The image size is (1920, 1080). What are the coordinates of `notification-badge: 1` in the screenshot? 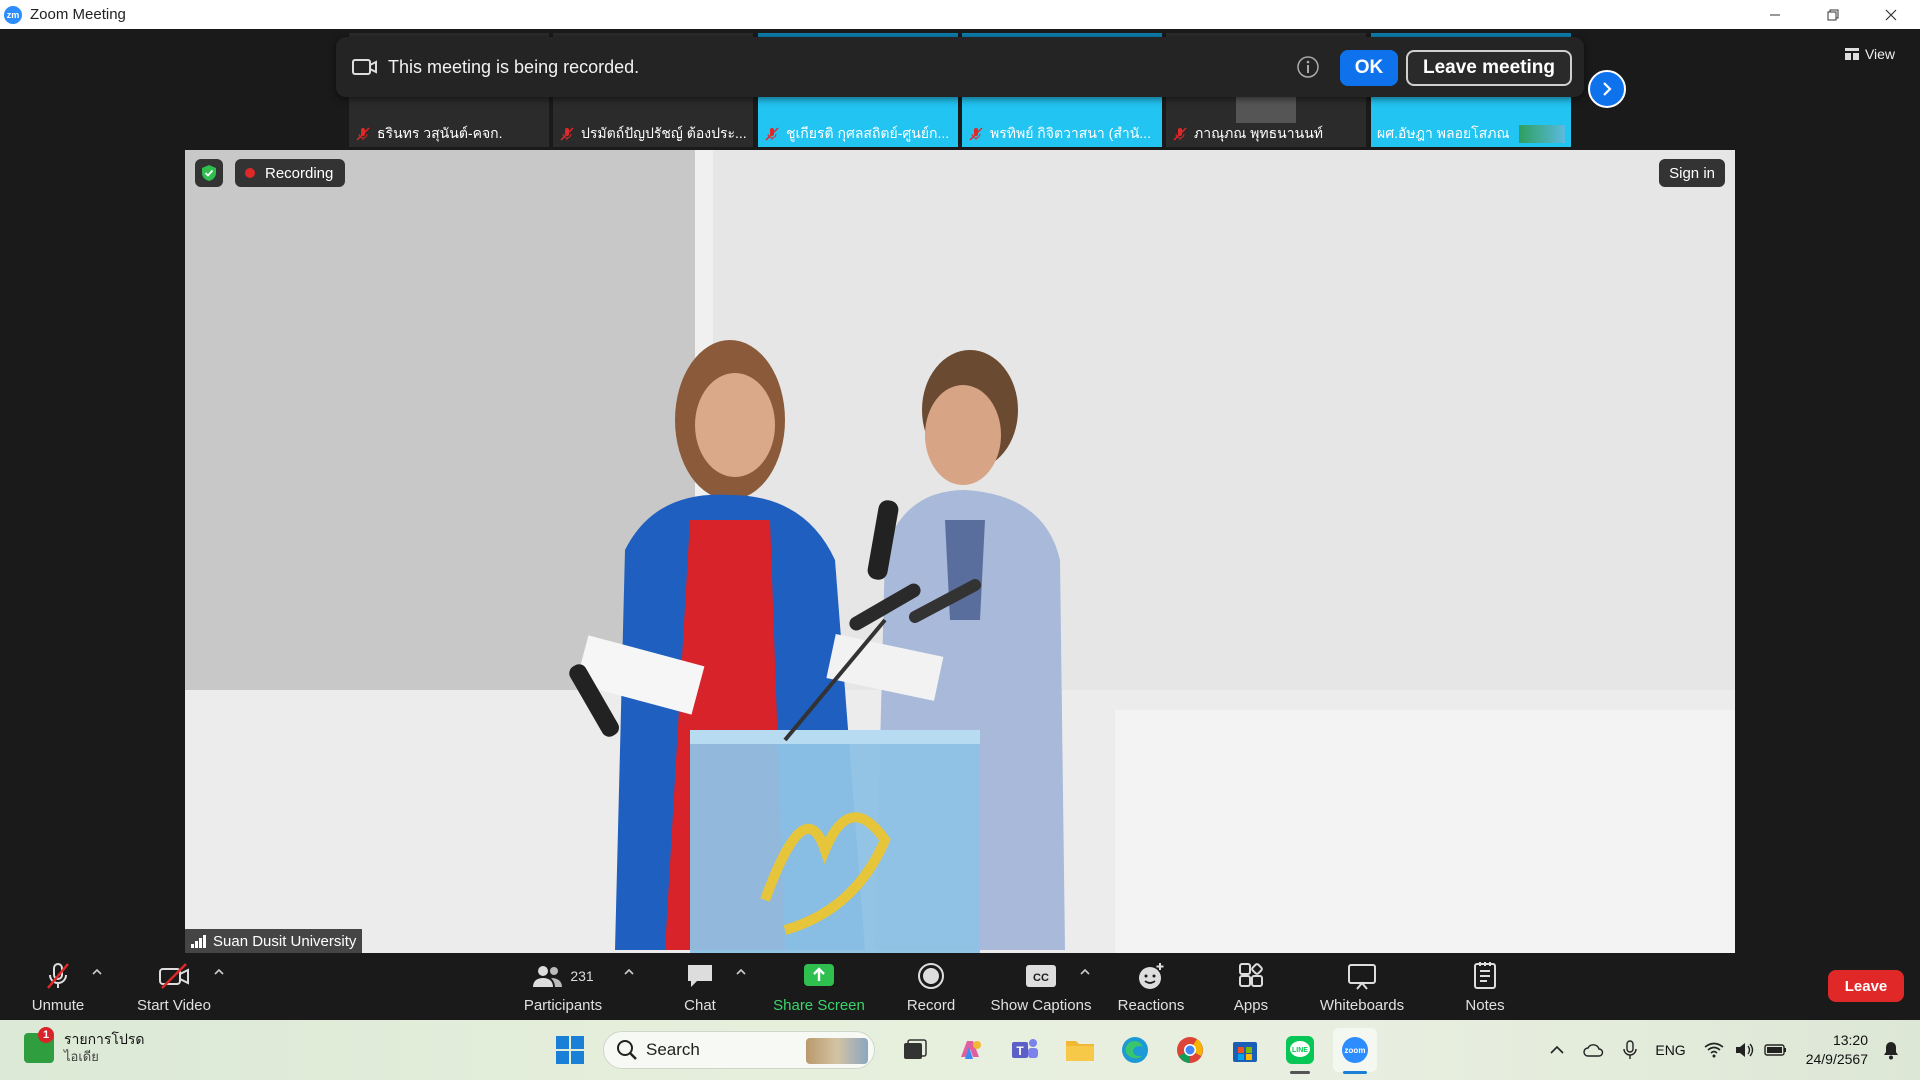 It's located at (46, 1035).